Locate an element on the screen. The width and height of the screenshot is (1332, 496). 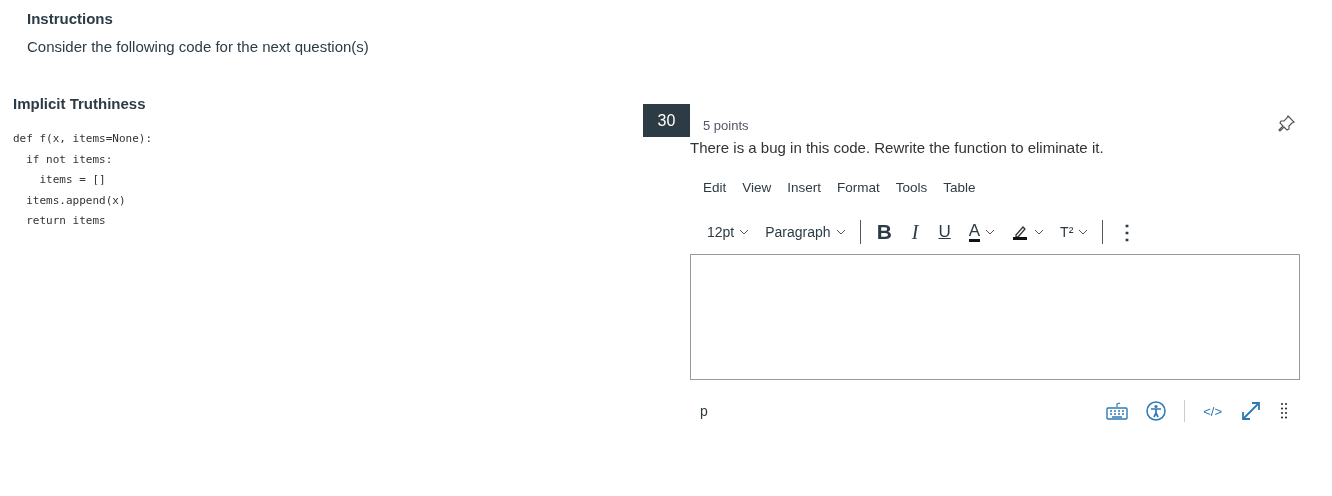
code-line: items = [] is located at coordinates (72, 180).